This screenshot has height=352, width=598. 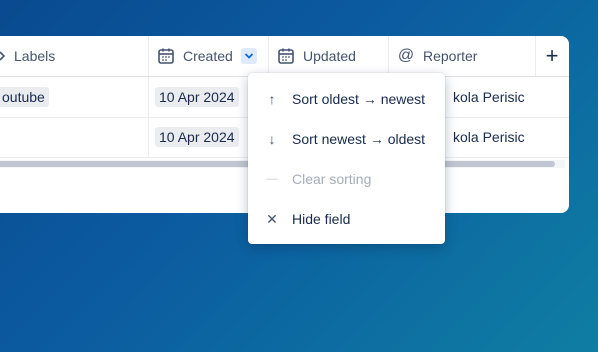 I want to click on column-header-reporter: @ Reporter, so click(x=462, y=56).